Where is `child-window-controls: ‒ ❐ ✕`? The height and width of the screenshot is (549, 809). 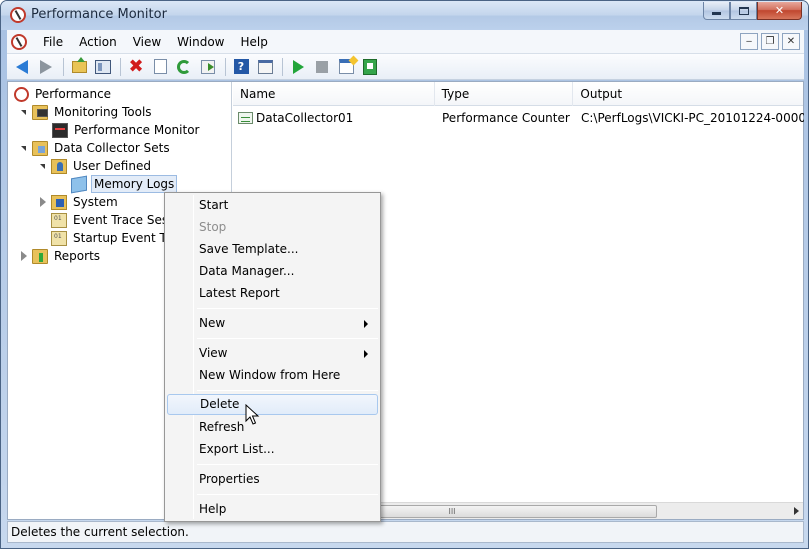 child-window-controls: ‒ ❐ ✕ is located at coordinates (770, 41).